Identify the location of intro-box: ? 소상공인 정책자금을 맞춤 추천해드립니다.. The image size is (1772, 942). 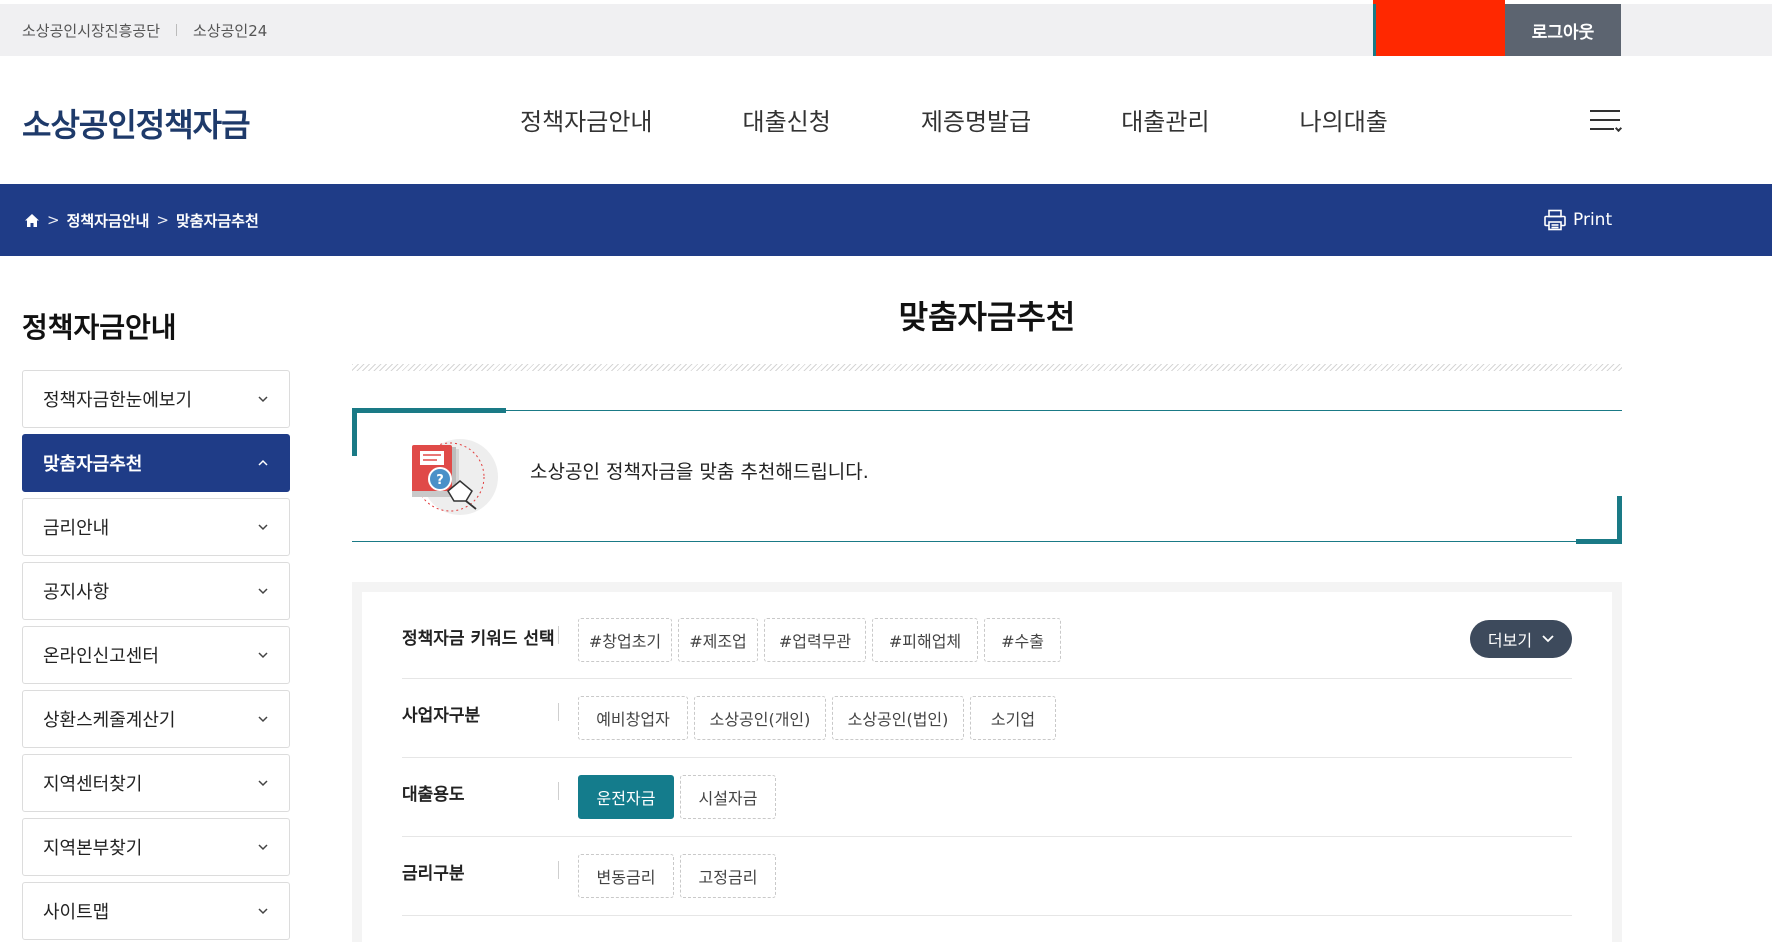
(987, 476).